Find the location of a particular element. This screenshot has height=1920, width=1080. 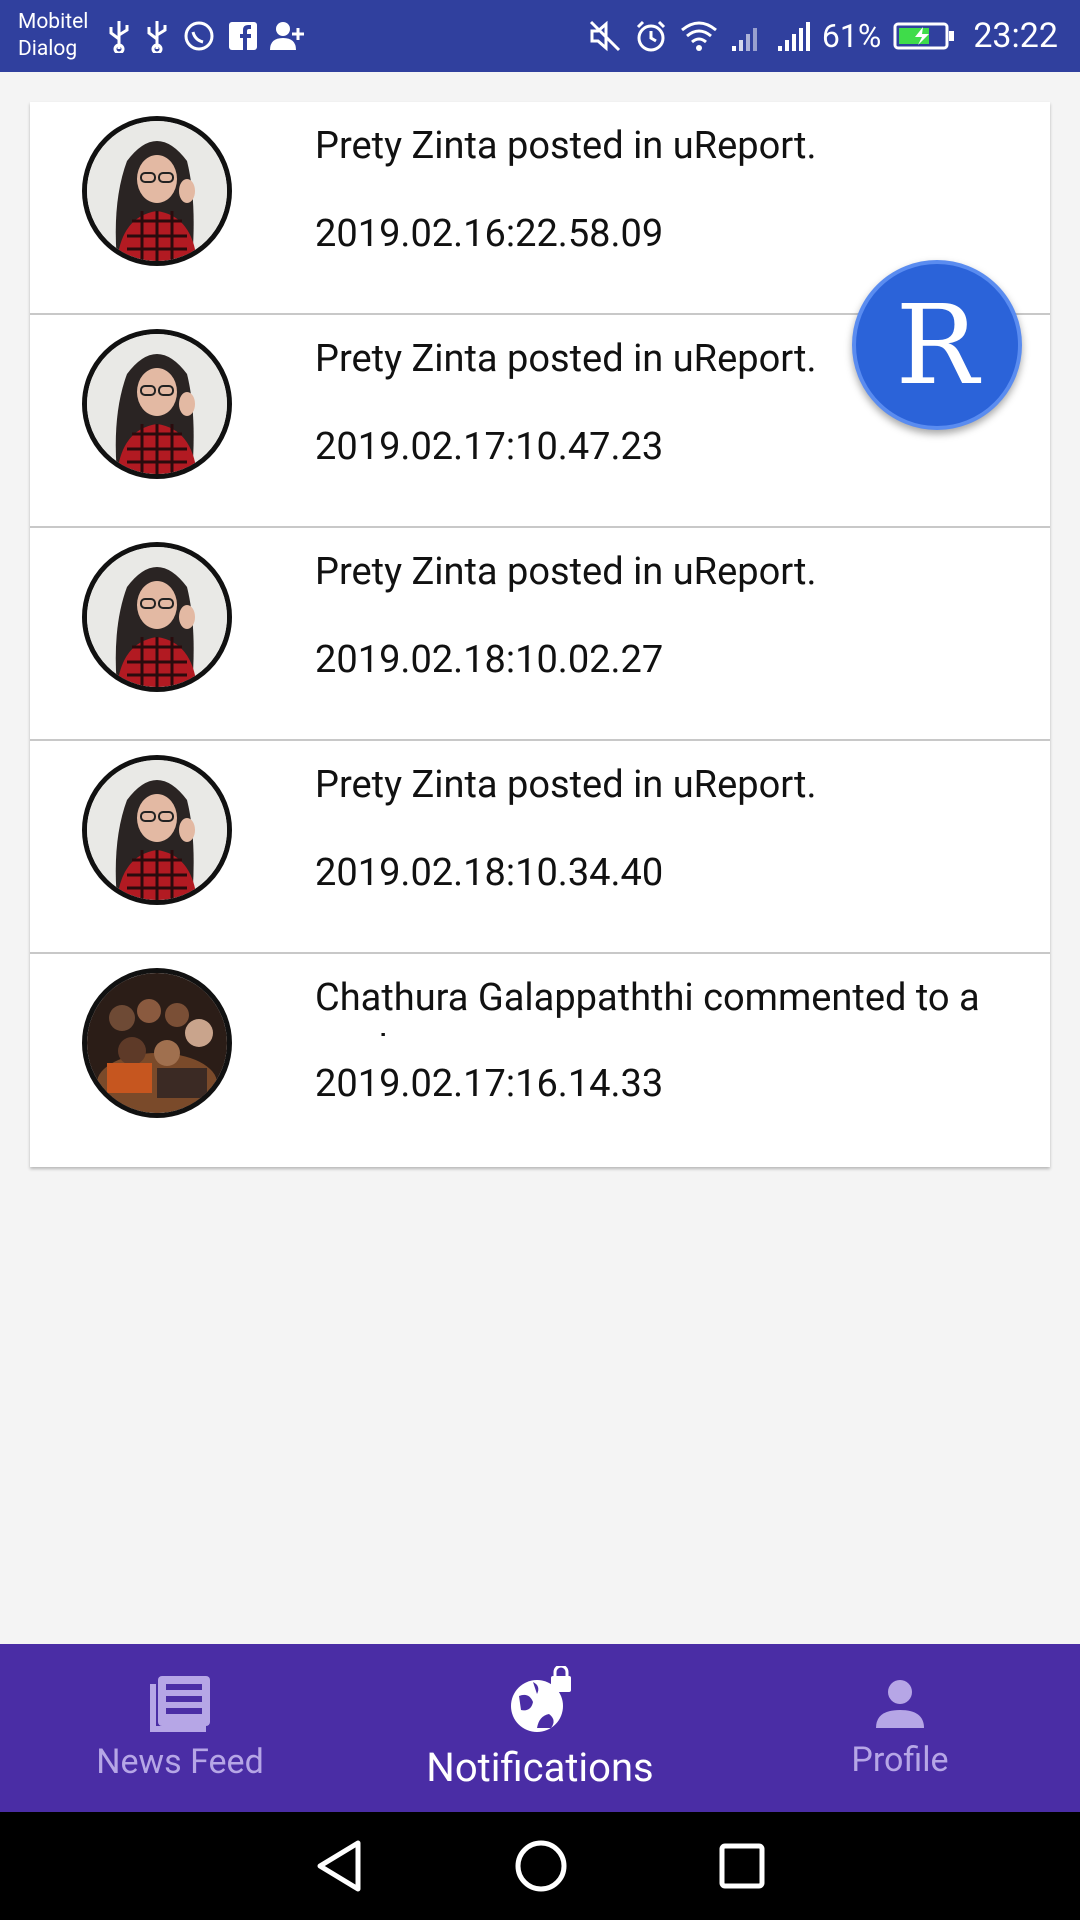

add-contact-icon is located at coordinates (287, 36).